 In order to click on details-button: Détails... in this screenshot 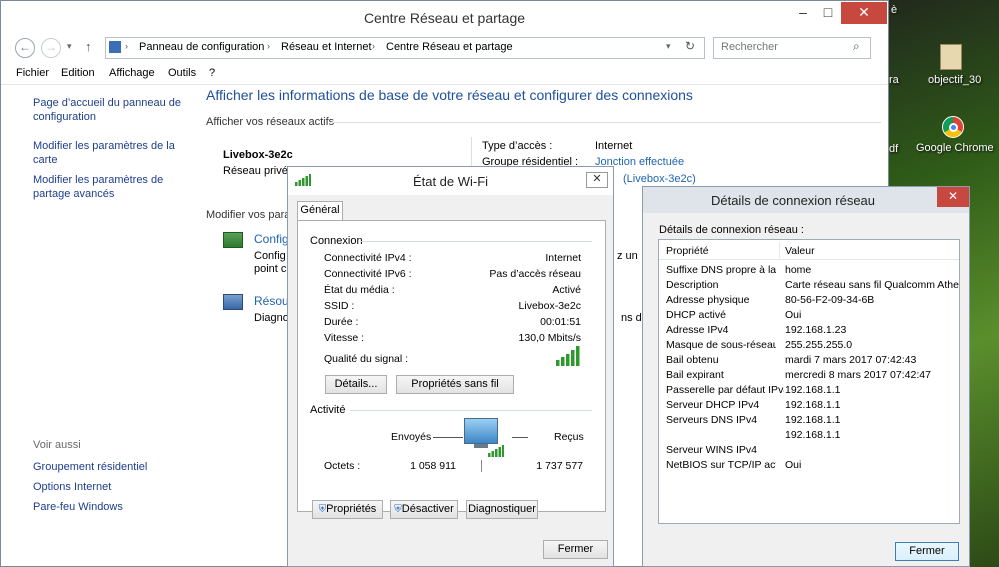, I will do `click(356, 384)`.